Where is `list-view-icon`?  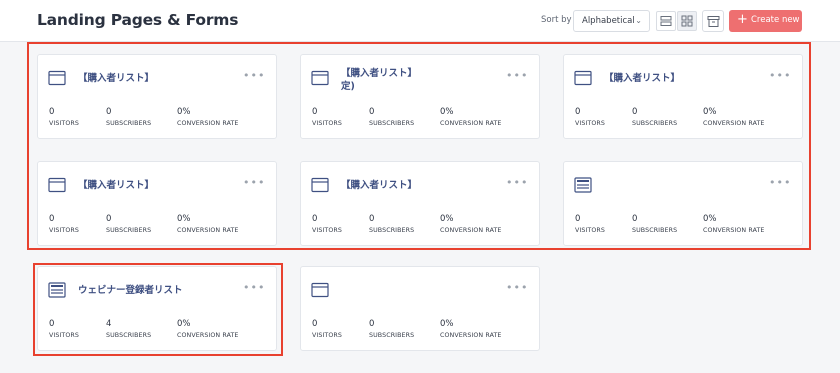 list-view-icon is located at coordinates (666, 21).